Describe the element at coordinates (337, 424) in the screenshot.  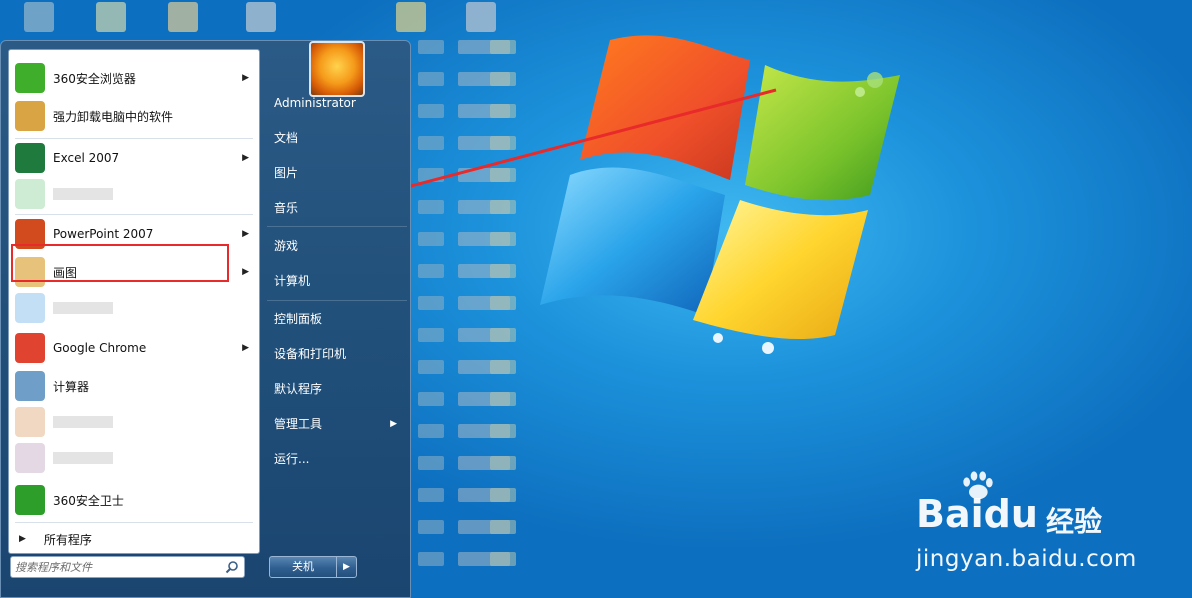
I see `right-menu-item: 管理工具 ▶` at that location.